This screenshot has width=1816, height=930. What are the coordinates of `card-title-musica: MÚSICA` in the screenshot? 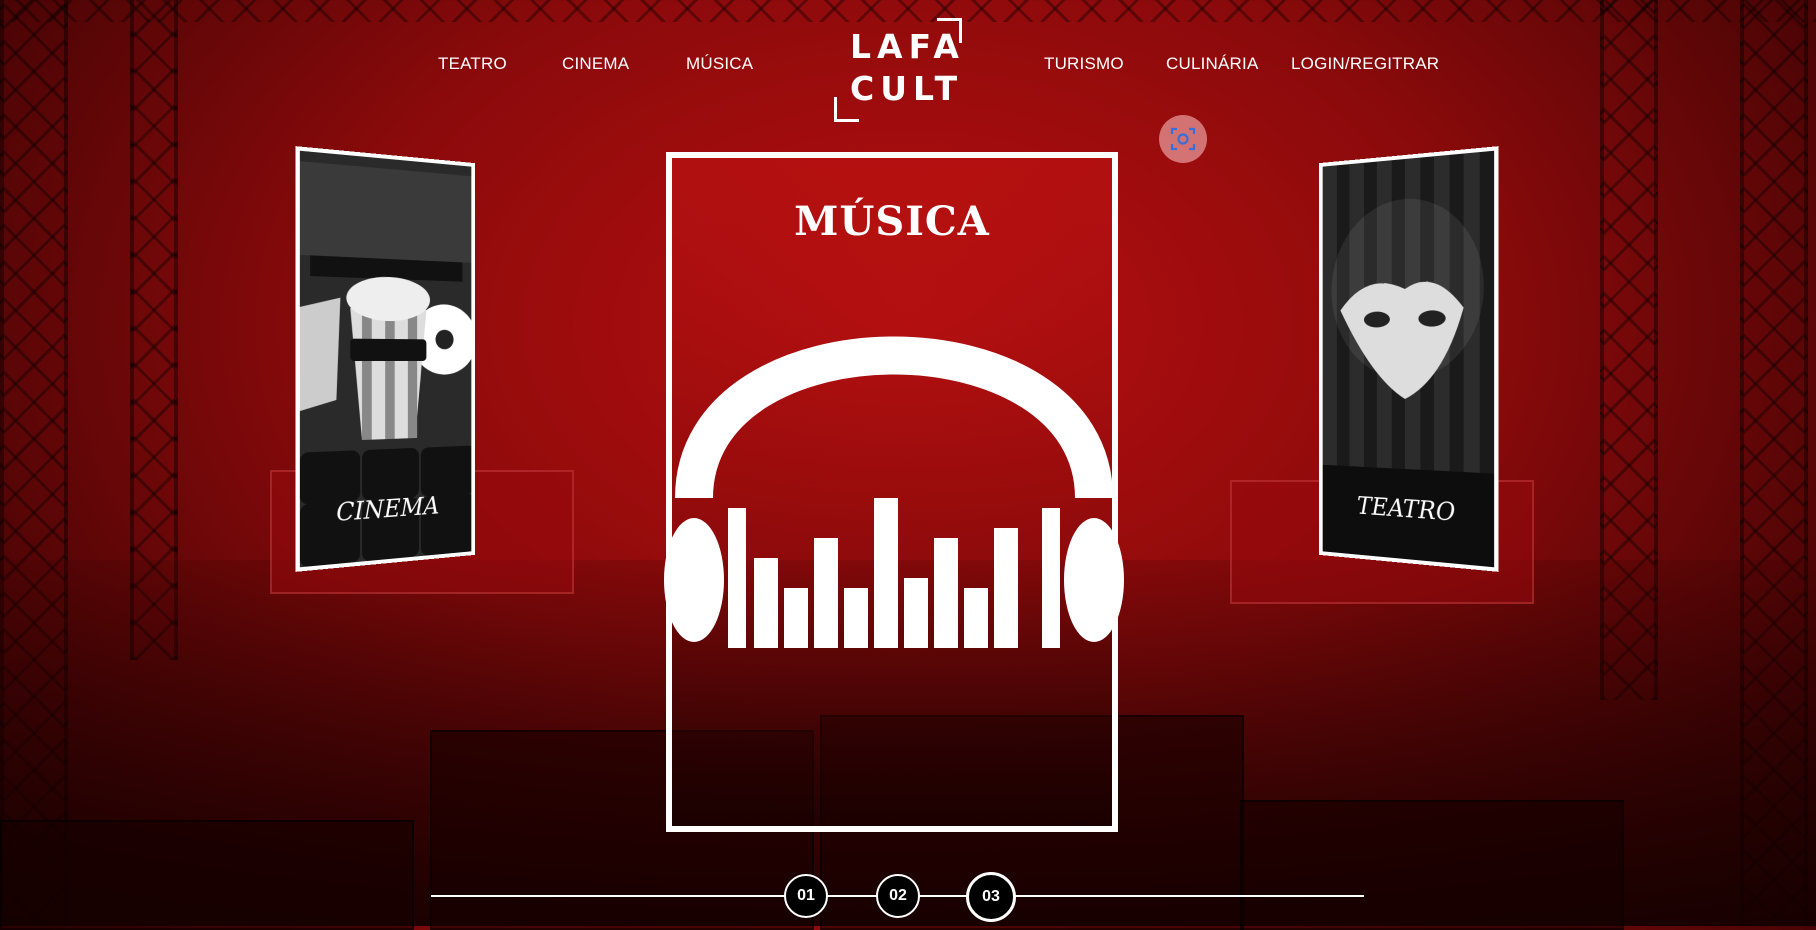 It's located at (892, 221).